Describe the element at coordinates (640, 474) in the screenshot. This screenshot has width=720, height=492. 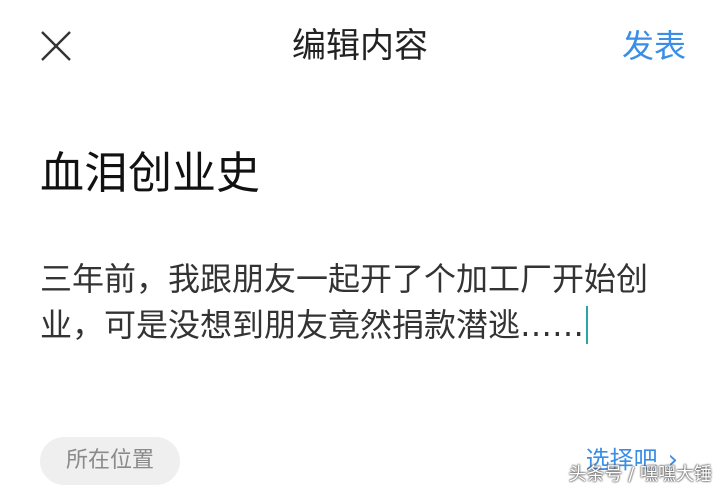
I see `watermark: 头条号 / 嘿嘿大锤` at that location.